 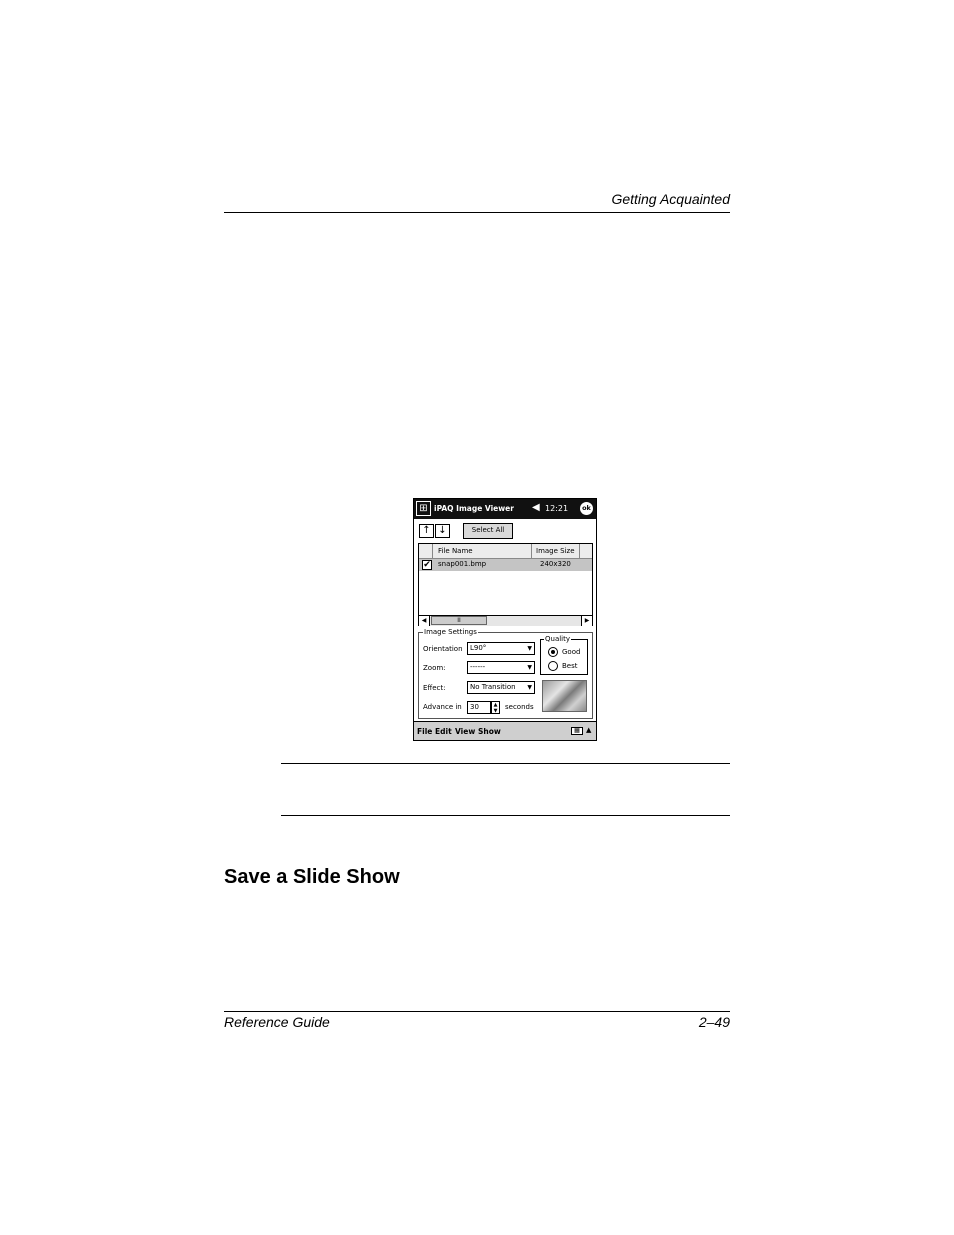 I want to click on section-heading: Save a Slide Show, so click(x=312, y=877).